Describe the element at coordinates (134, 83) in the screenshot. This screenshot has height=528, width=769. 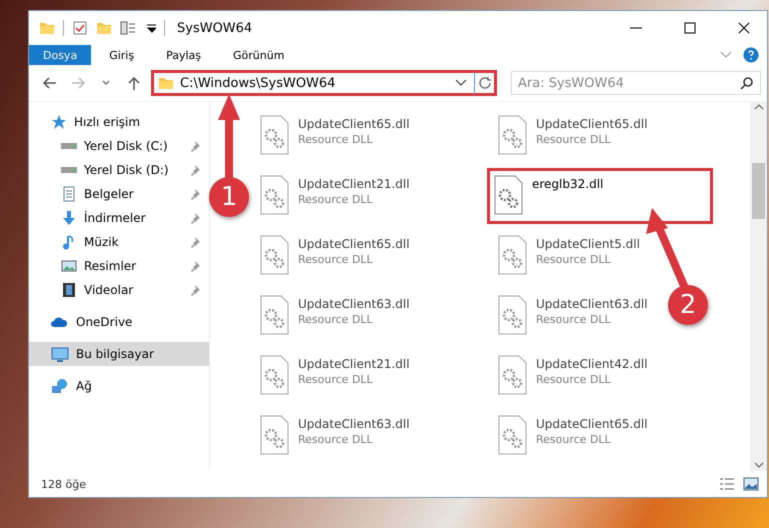
I see `up-arrow-icon` at that location.